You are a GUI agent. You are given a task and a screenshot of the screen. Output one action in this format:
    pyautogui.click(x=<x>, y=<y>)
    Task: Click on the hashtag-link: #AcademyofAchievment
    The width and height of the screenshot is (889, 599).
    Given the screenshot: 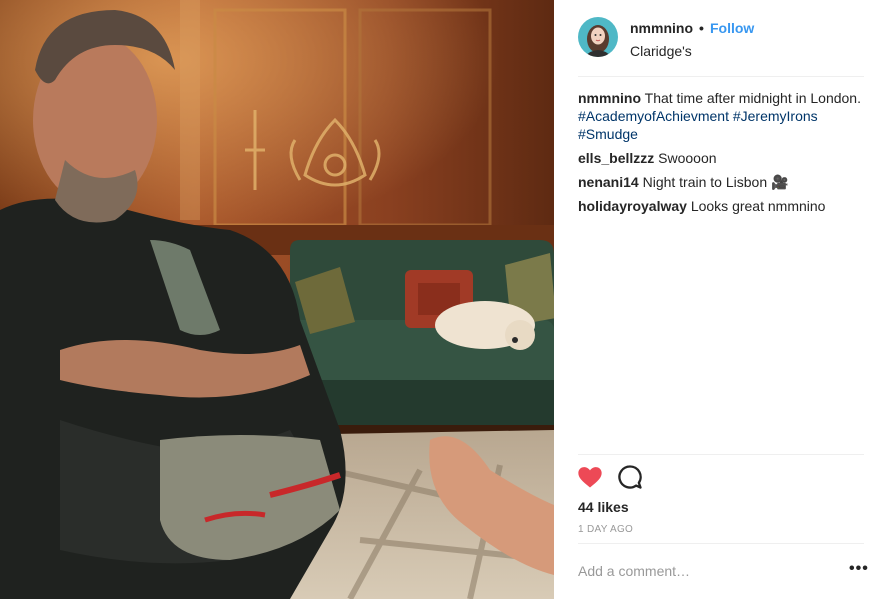 What is the action you would take?
    pyautogui.click(x=653, y=116)
    